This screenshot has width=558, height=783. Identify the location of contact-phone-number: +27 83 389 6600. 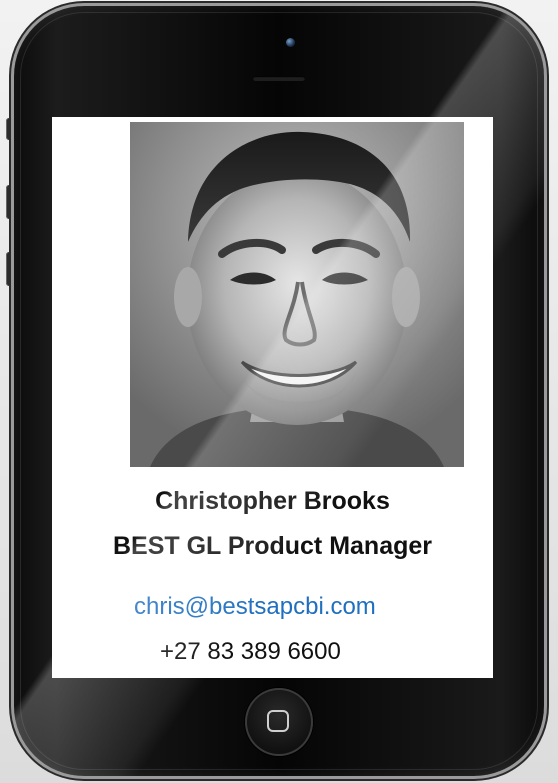
(250, 652).